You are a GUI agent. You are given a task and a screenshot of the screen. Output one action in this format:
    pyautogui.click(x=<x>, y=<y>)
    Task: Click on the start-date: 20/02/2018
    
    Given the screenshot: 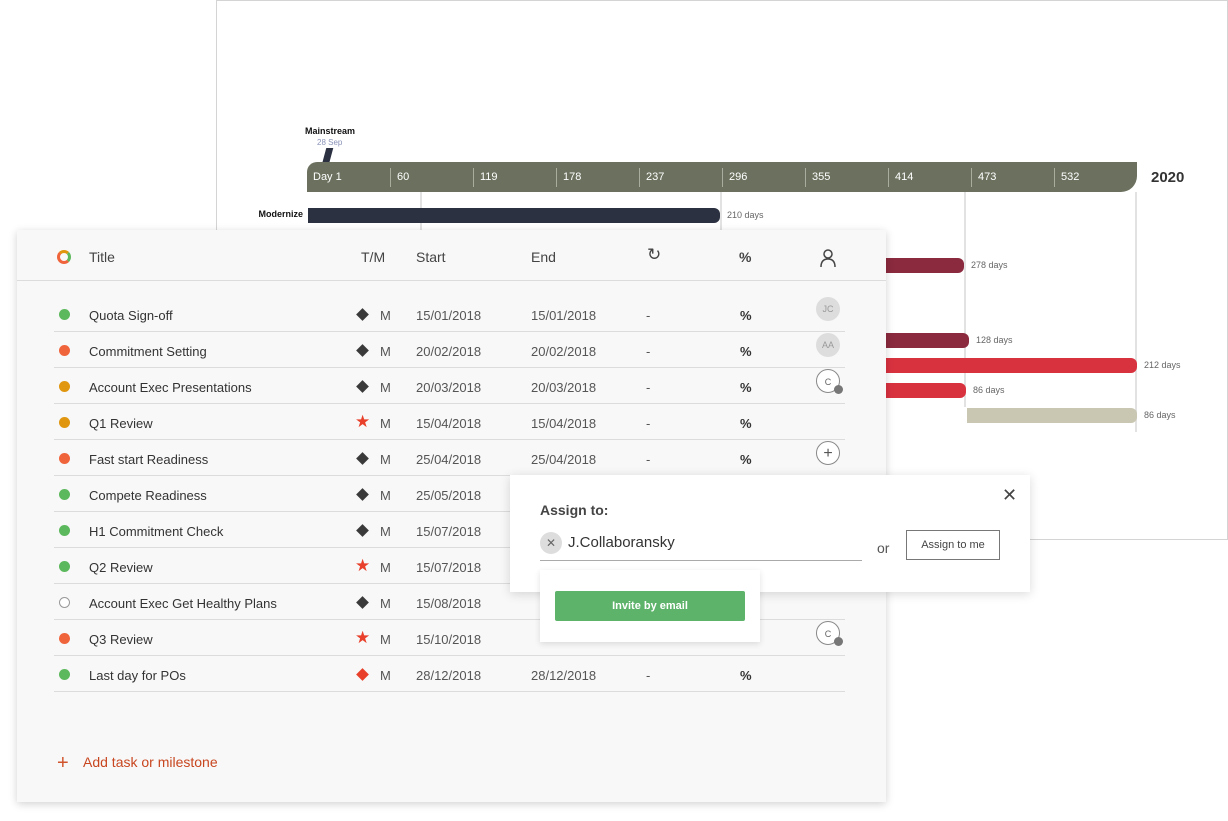 What is the action you would take?
    pyautogui.click(x=448, y=351)
    